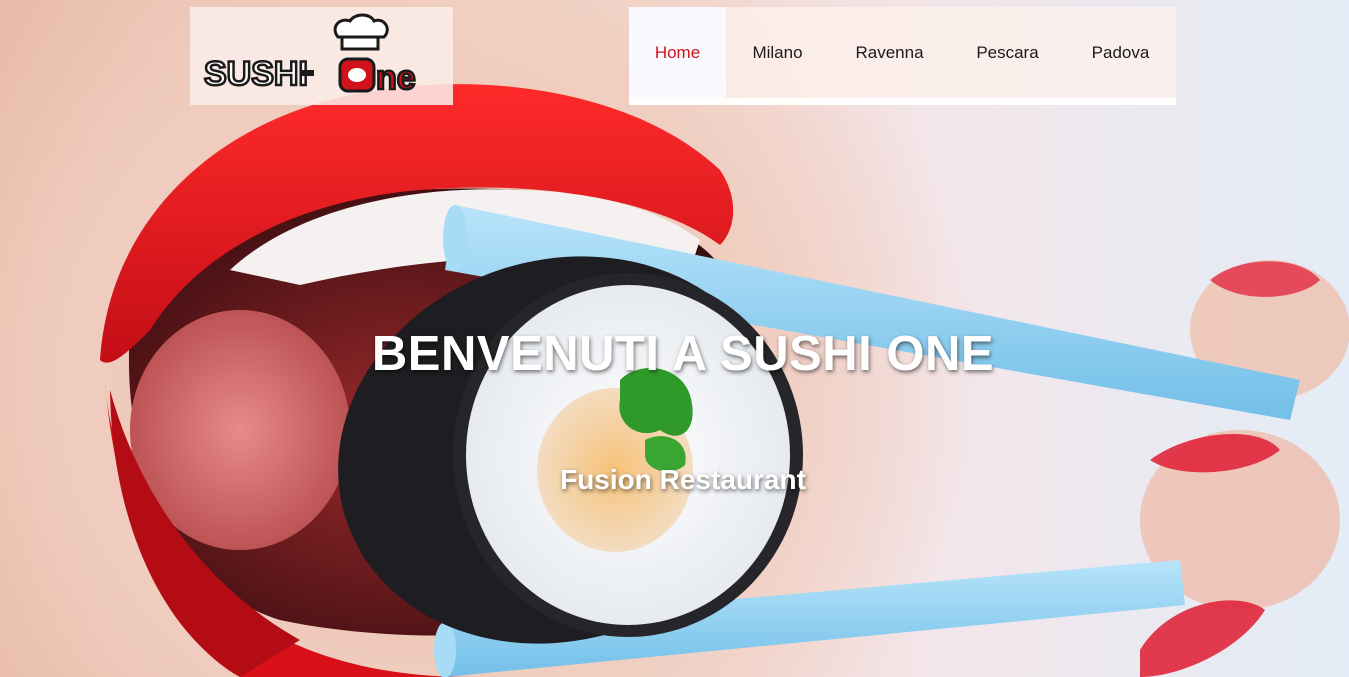  What do you see at coordinates (256, 74) in the screenshot?
I see `svg-text: SUSHI` at bounding box center [256, 74].